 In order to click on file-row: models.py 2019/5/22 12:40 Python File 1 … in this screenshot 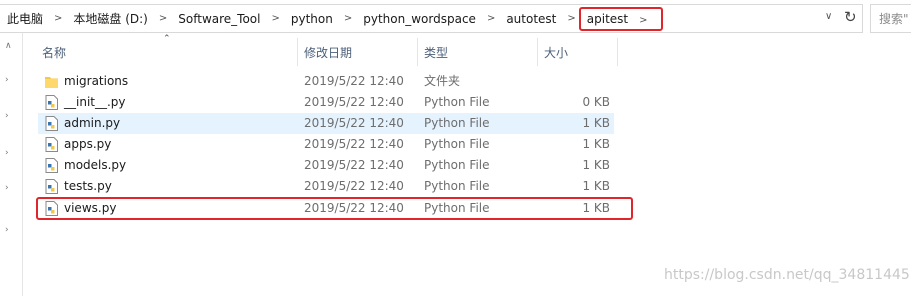, I will do `click(326, 165)`.